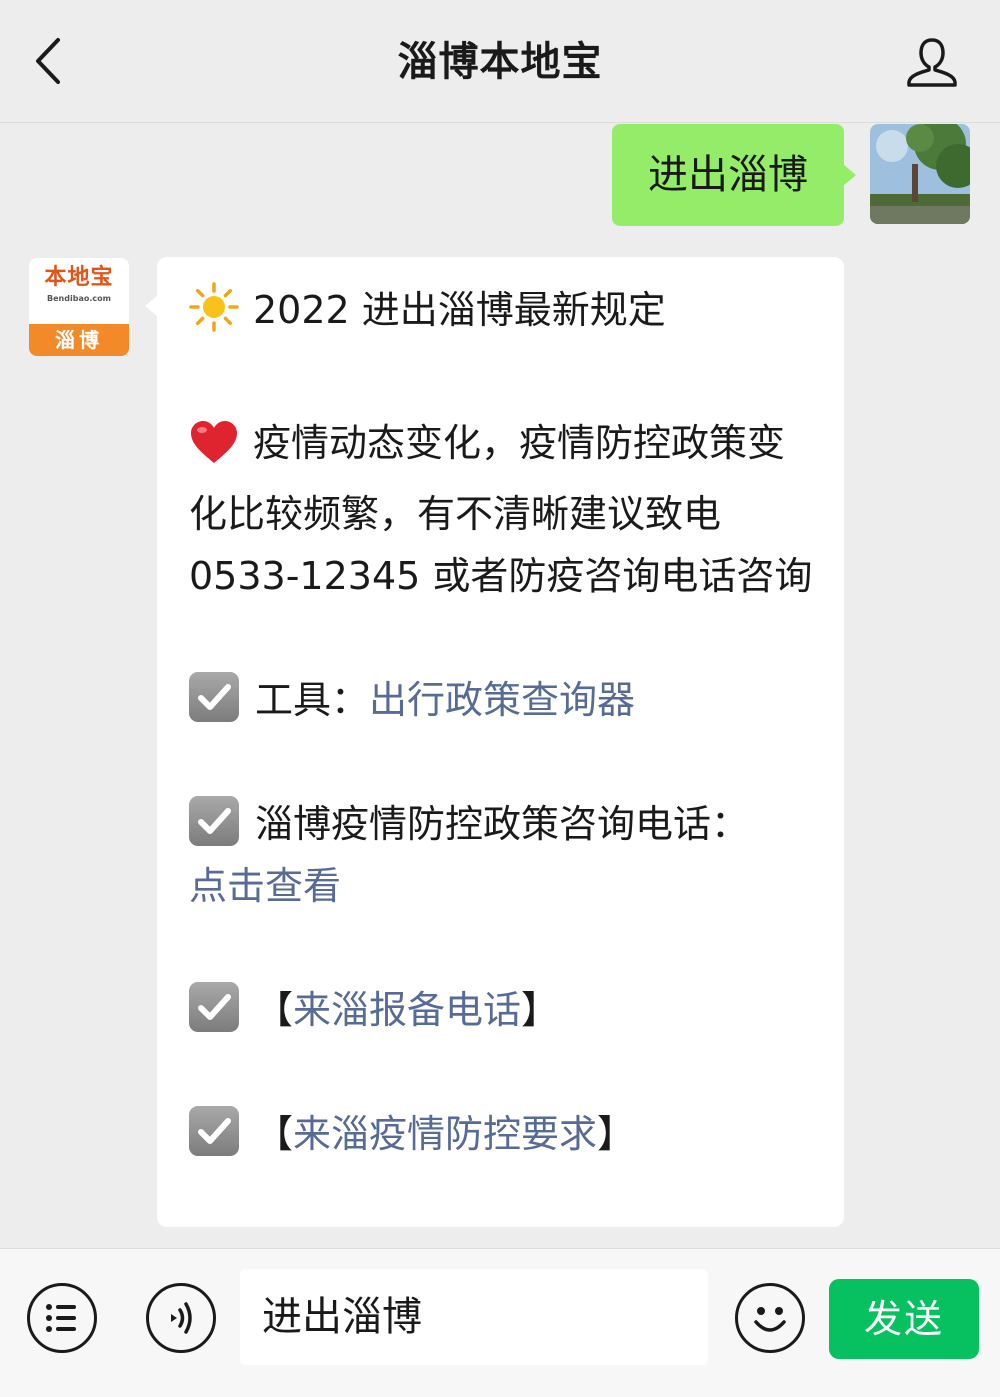  I want to click on item-hotline: 淄博疫情防控政策咨询电话： 点击查看, so click(504, 855).